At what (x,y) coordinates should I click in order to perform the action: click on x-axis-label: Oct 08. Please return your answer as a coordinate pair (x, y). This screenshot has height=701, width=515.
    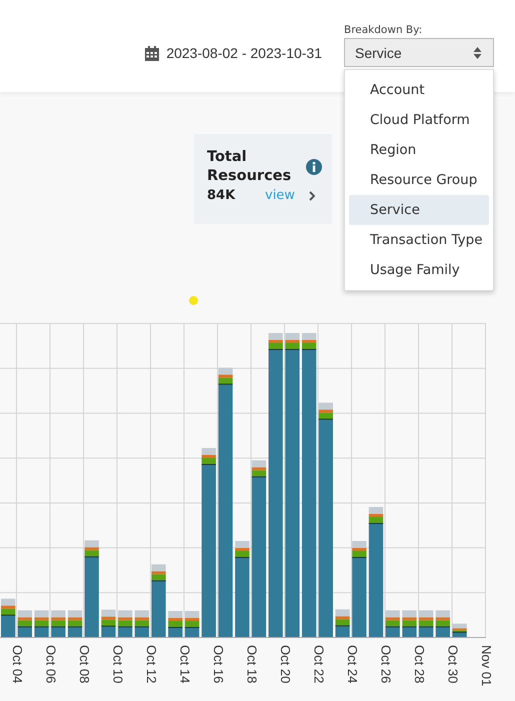
    Looking at the image, I should click on (84, 664).